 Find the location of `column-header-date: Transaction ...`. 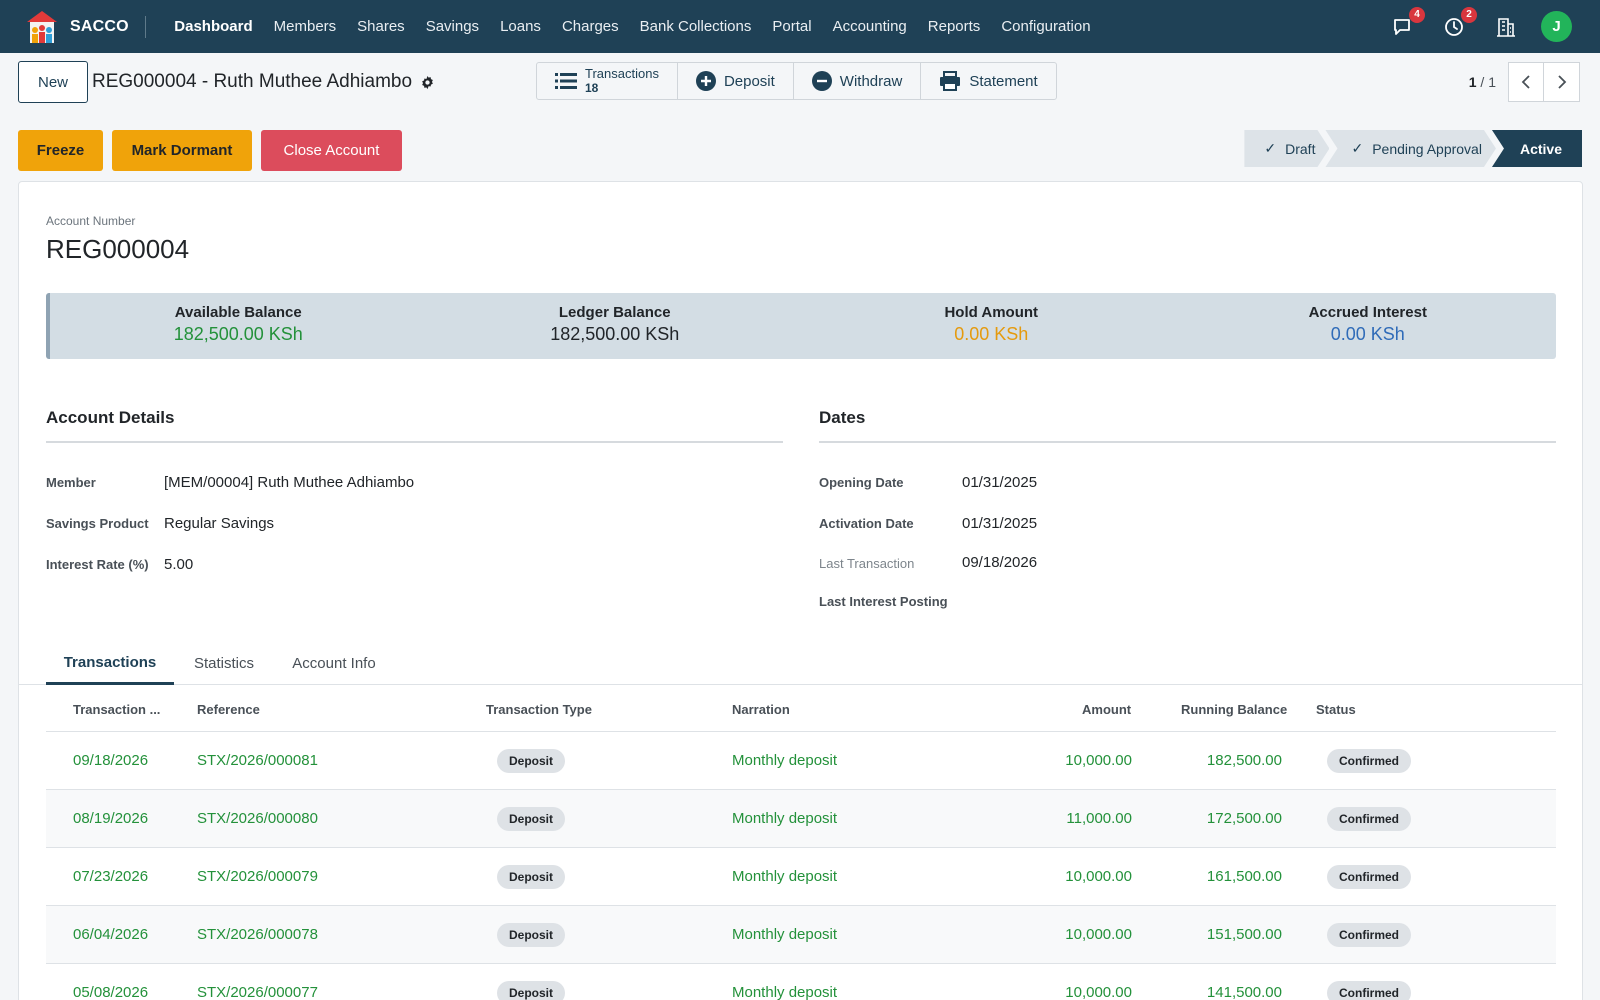

column-header-date: Transaction ... is located at coordinates (116, 709).